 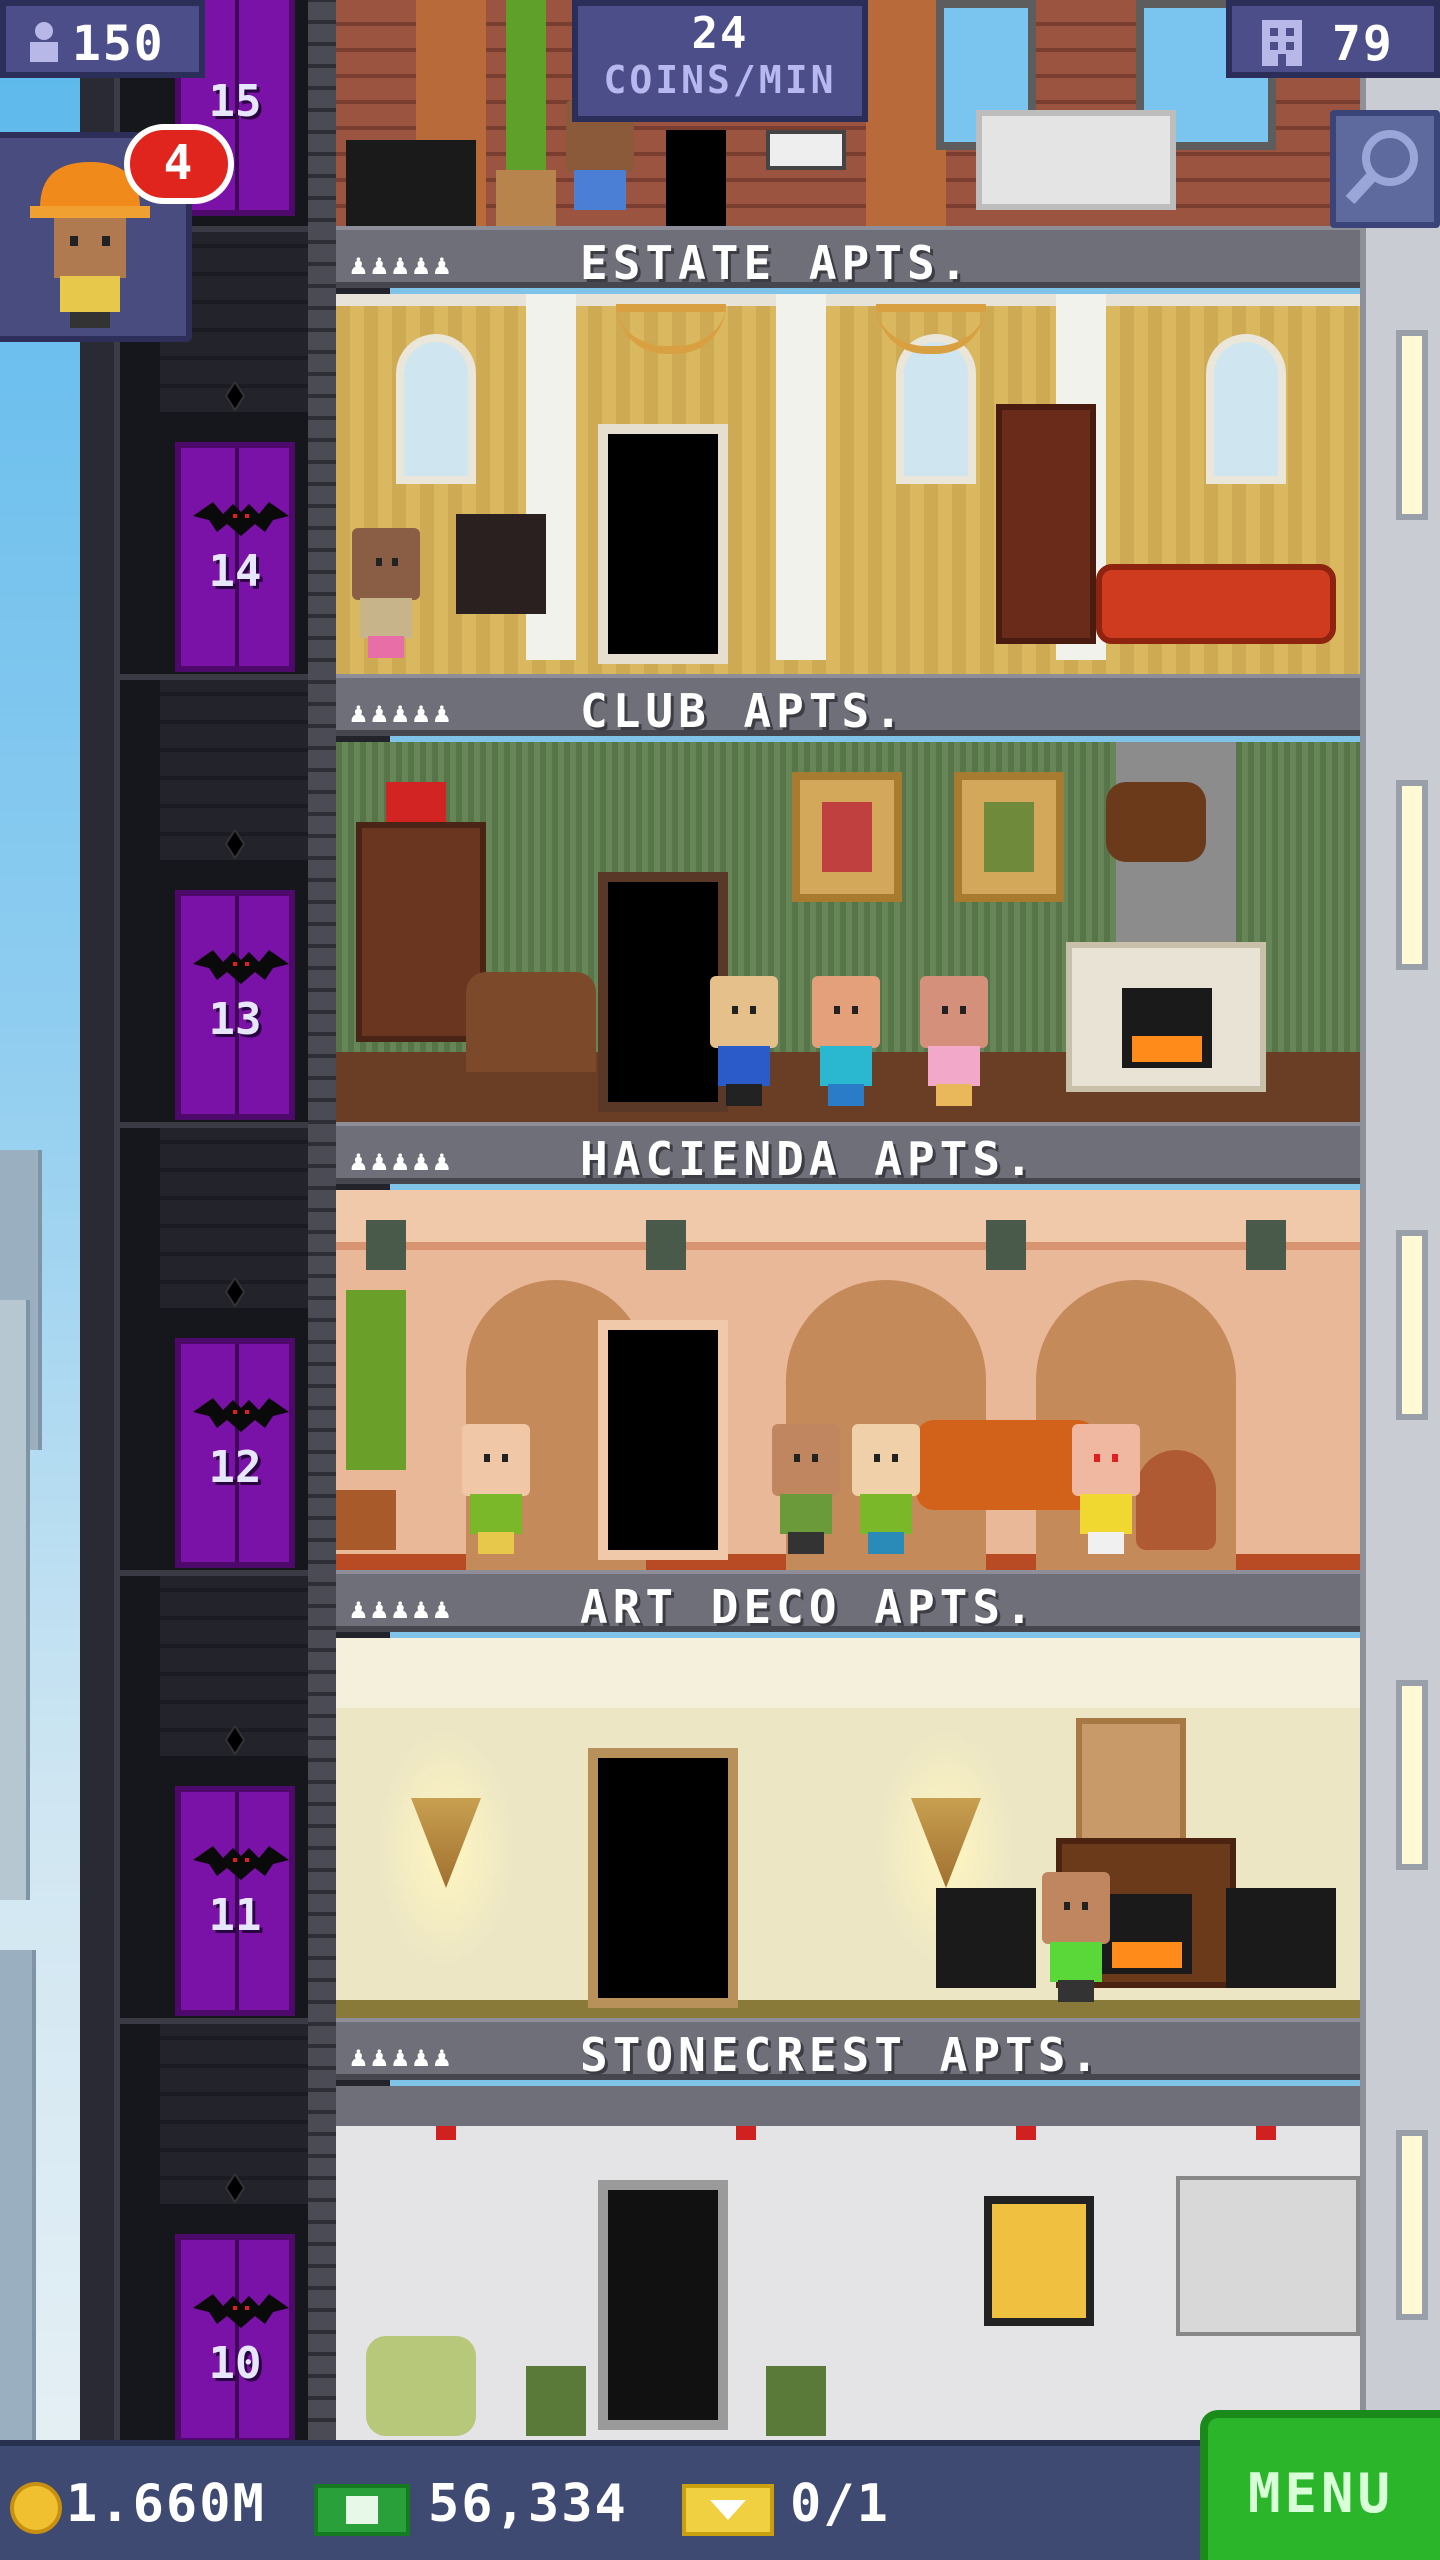 I want to click on bux-icon, so click(x=362, y=2510).